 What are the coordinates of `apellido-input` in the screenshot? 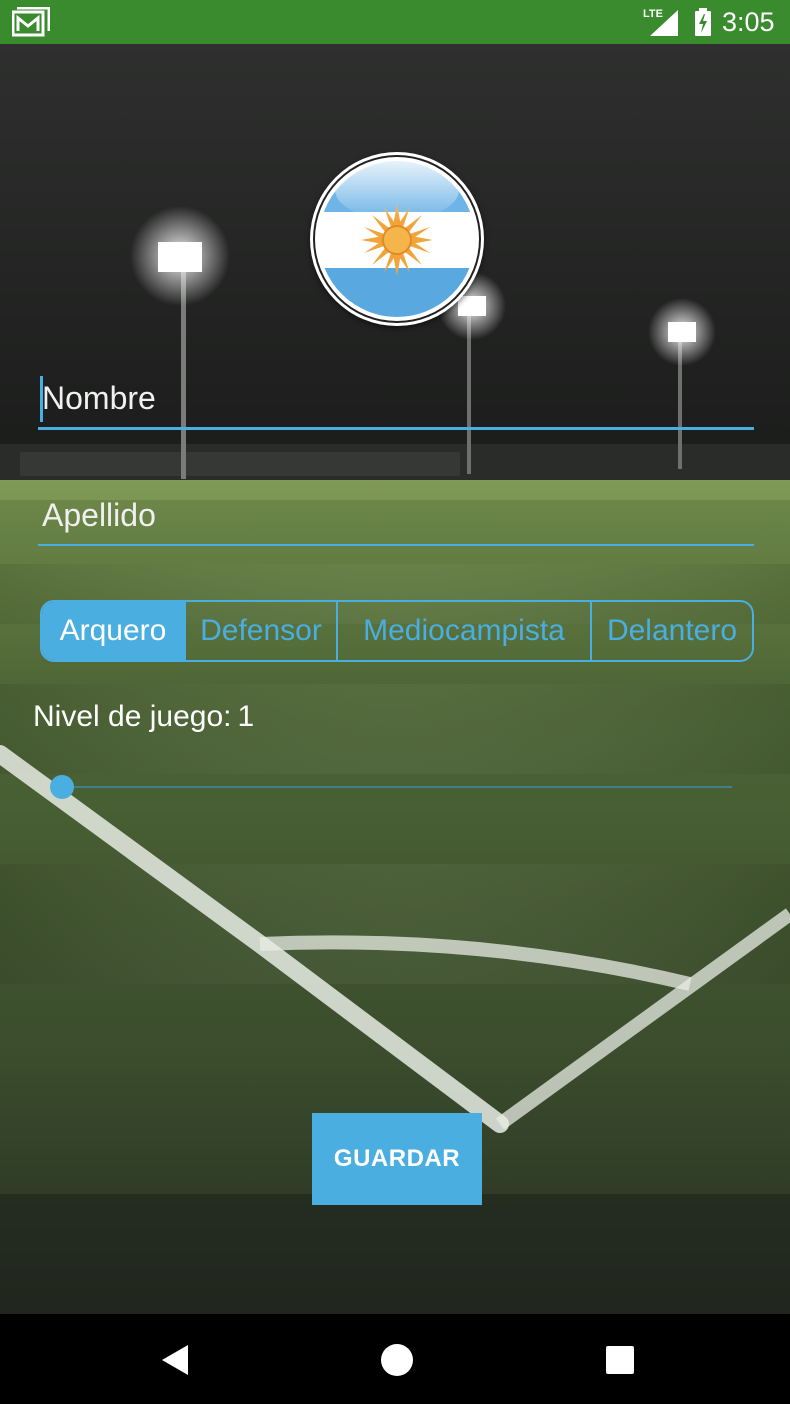 It's located at (396, 516).